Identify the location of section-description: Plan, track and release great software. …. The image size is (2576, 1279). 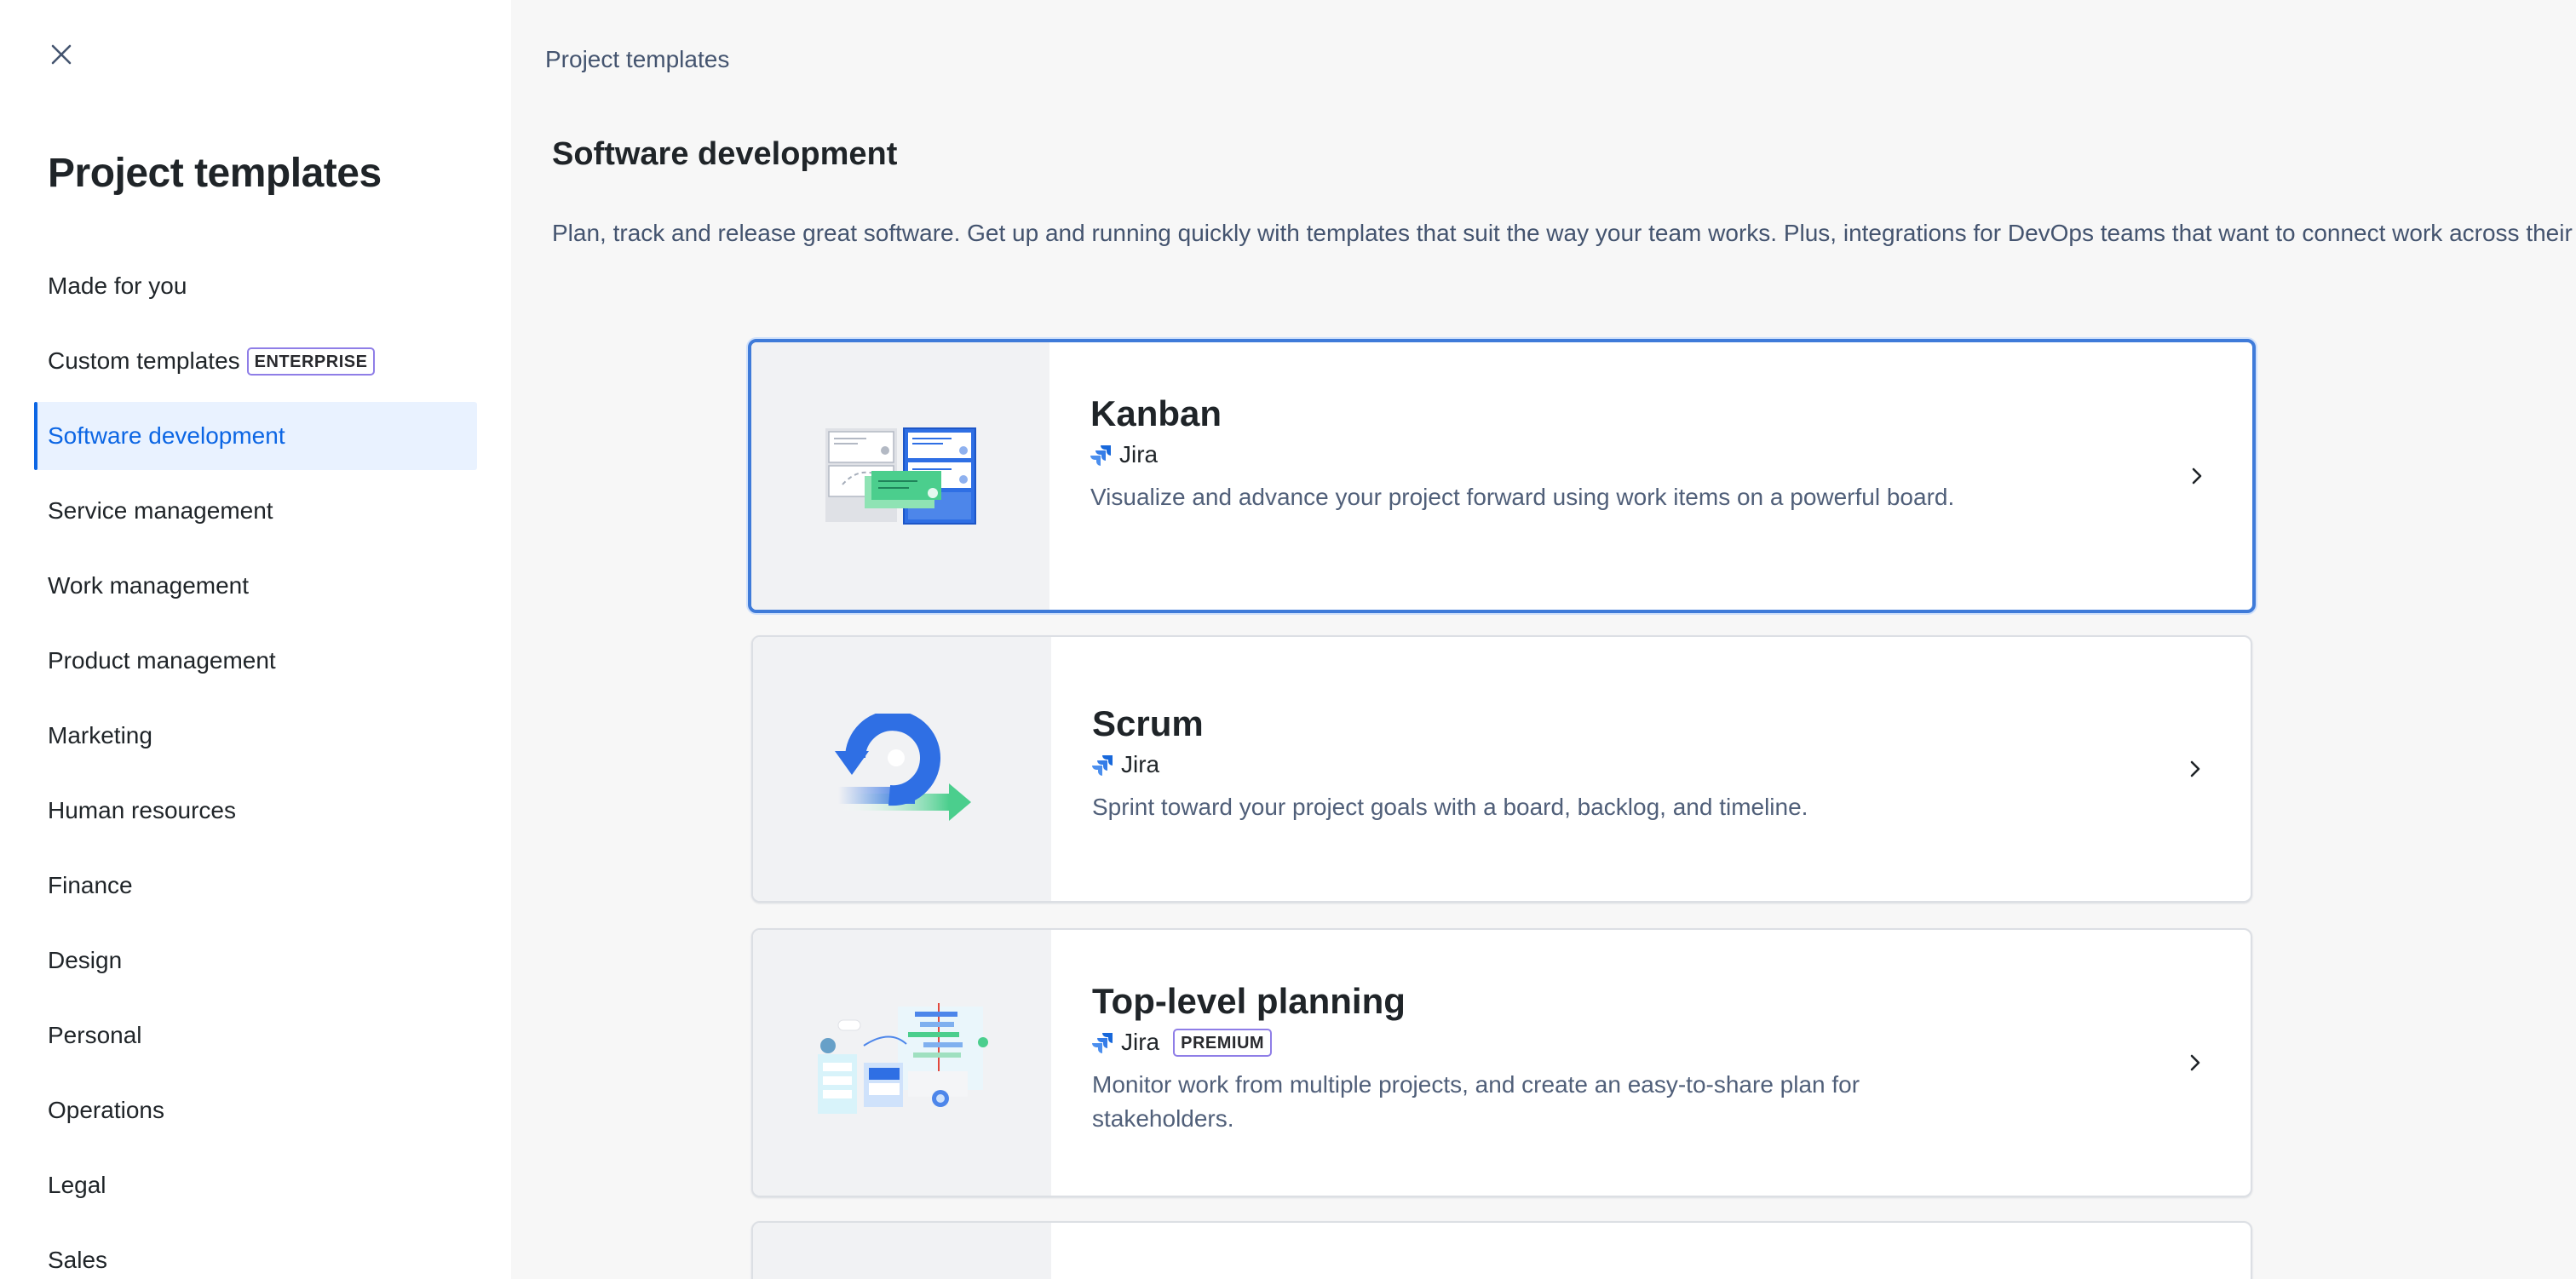
(1564, 233).